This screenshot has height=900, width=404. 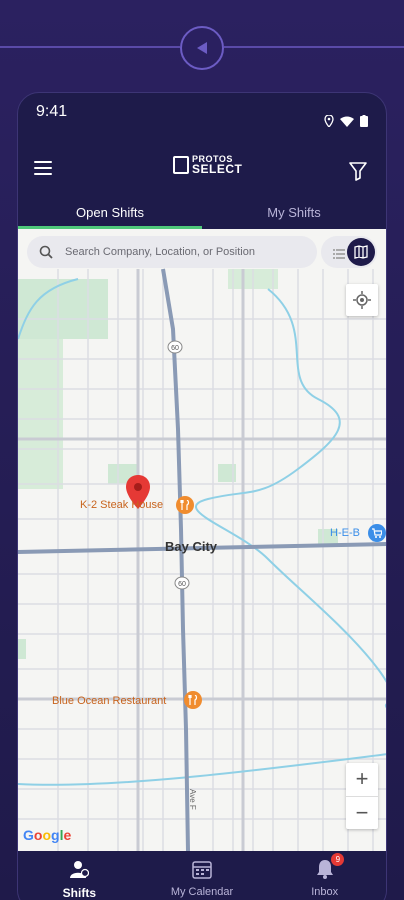 I want to click on highway-60-shield-south: 60, so click(x=182, y=584).